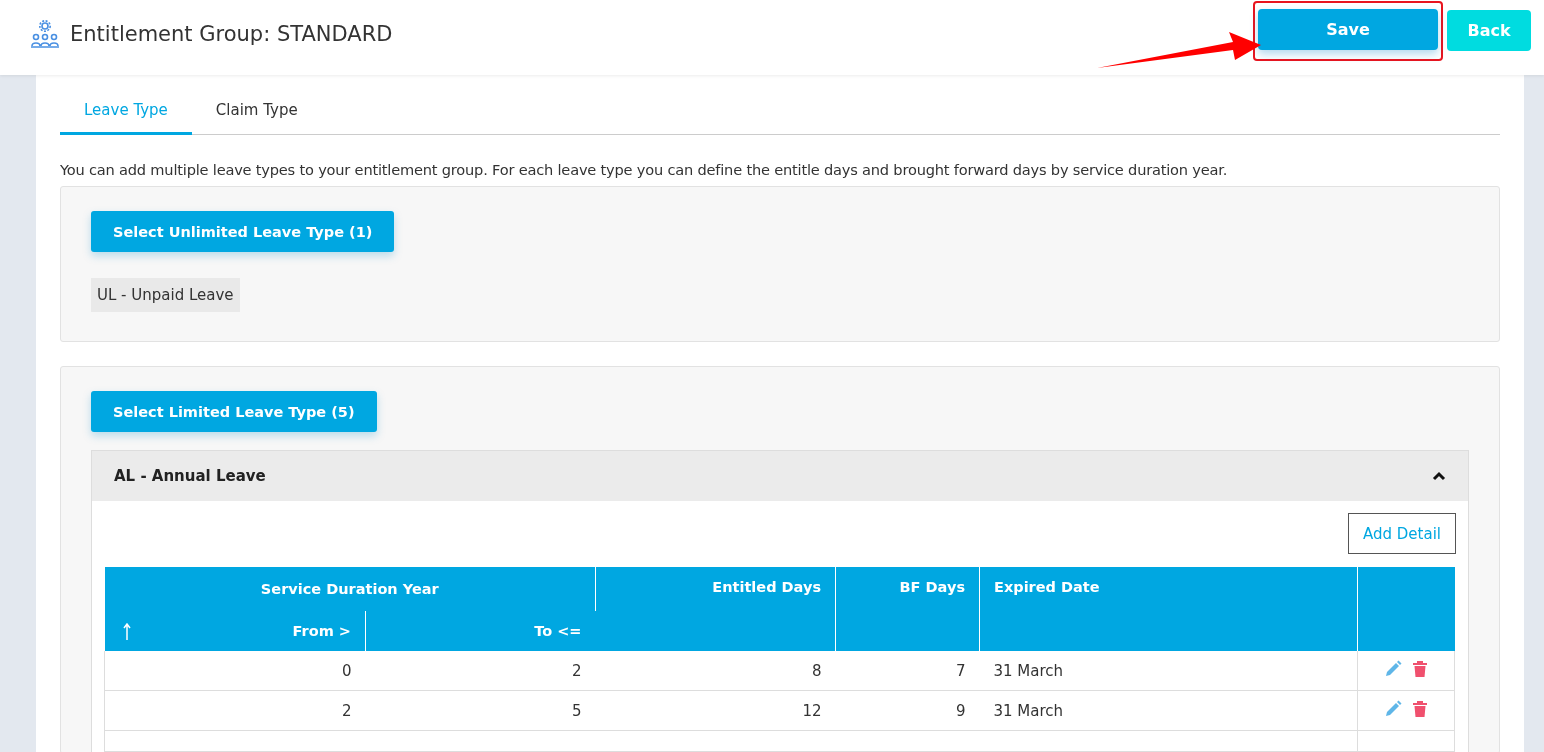 The width and height of the screenshot is (1544, 752). I want to click on accordion-title: AL - Annual Leave, so click(190, 476).